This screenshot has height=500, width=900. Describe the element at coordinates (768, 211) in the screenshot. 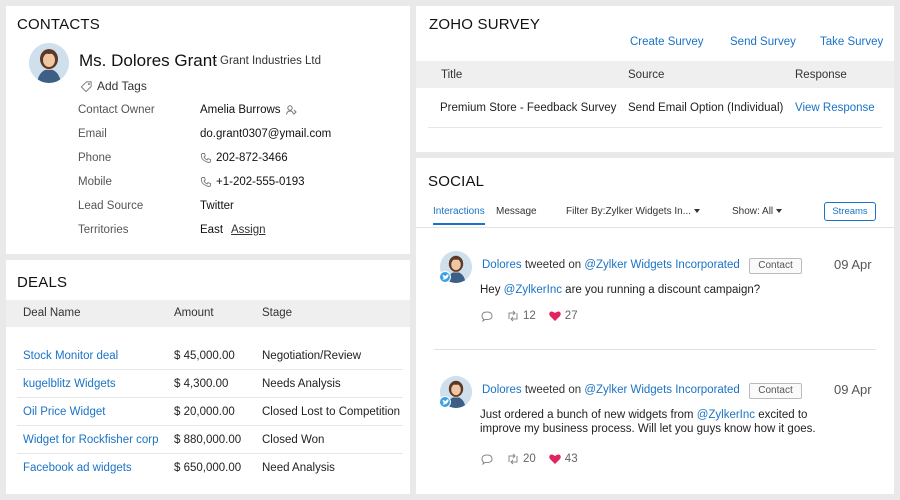

I see `show-value: All` at that location.